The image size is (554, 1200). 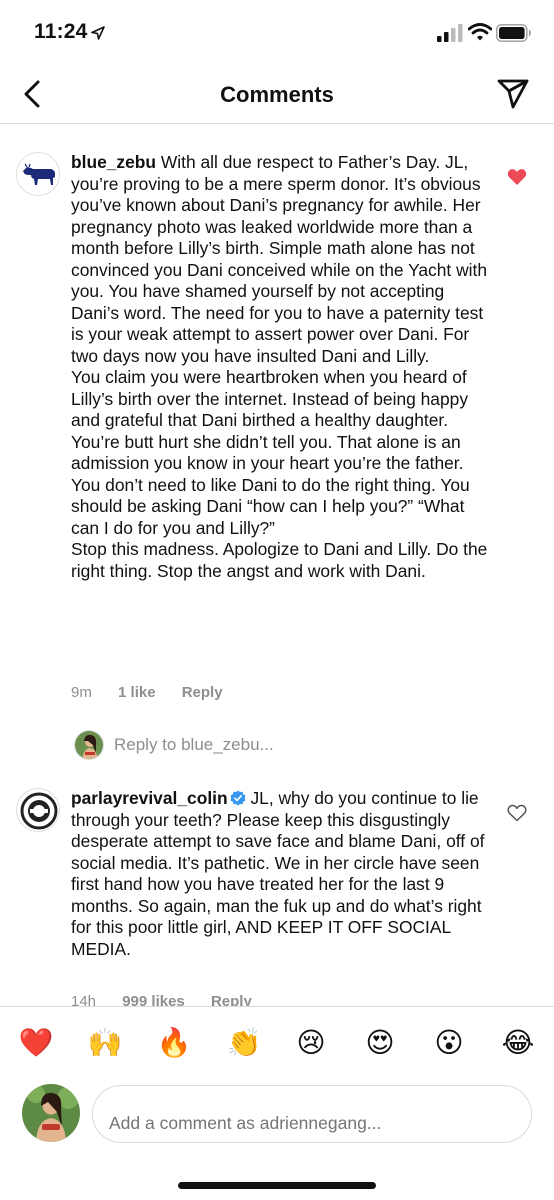 What do you see at coordinates (36, 1043) in the screenshot?
I see `emoji-red-heart: ❤️` at bounding box center [36, 1043].